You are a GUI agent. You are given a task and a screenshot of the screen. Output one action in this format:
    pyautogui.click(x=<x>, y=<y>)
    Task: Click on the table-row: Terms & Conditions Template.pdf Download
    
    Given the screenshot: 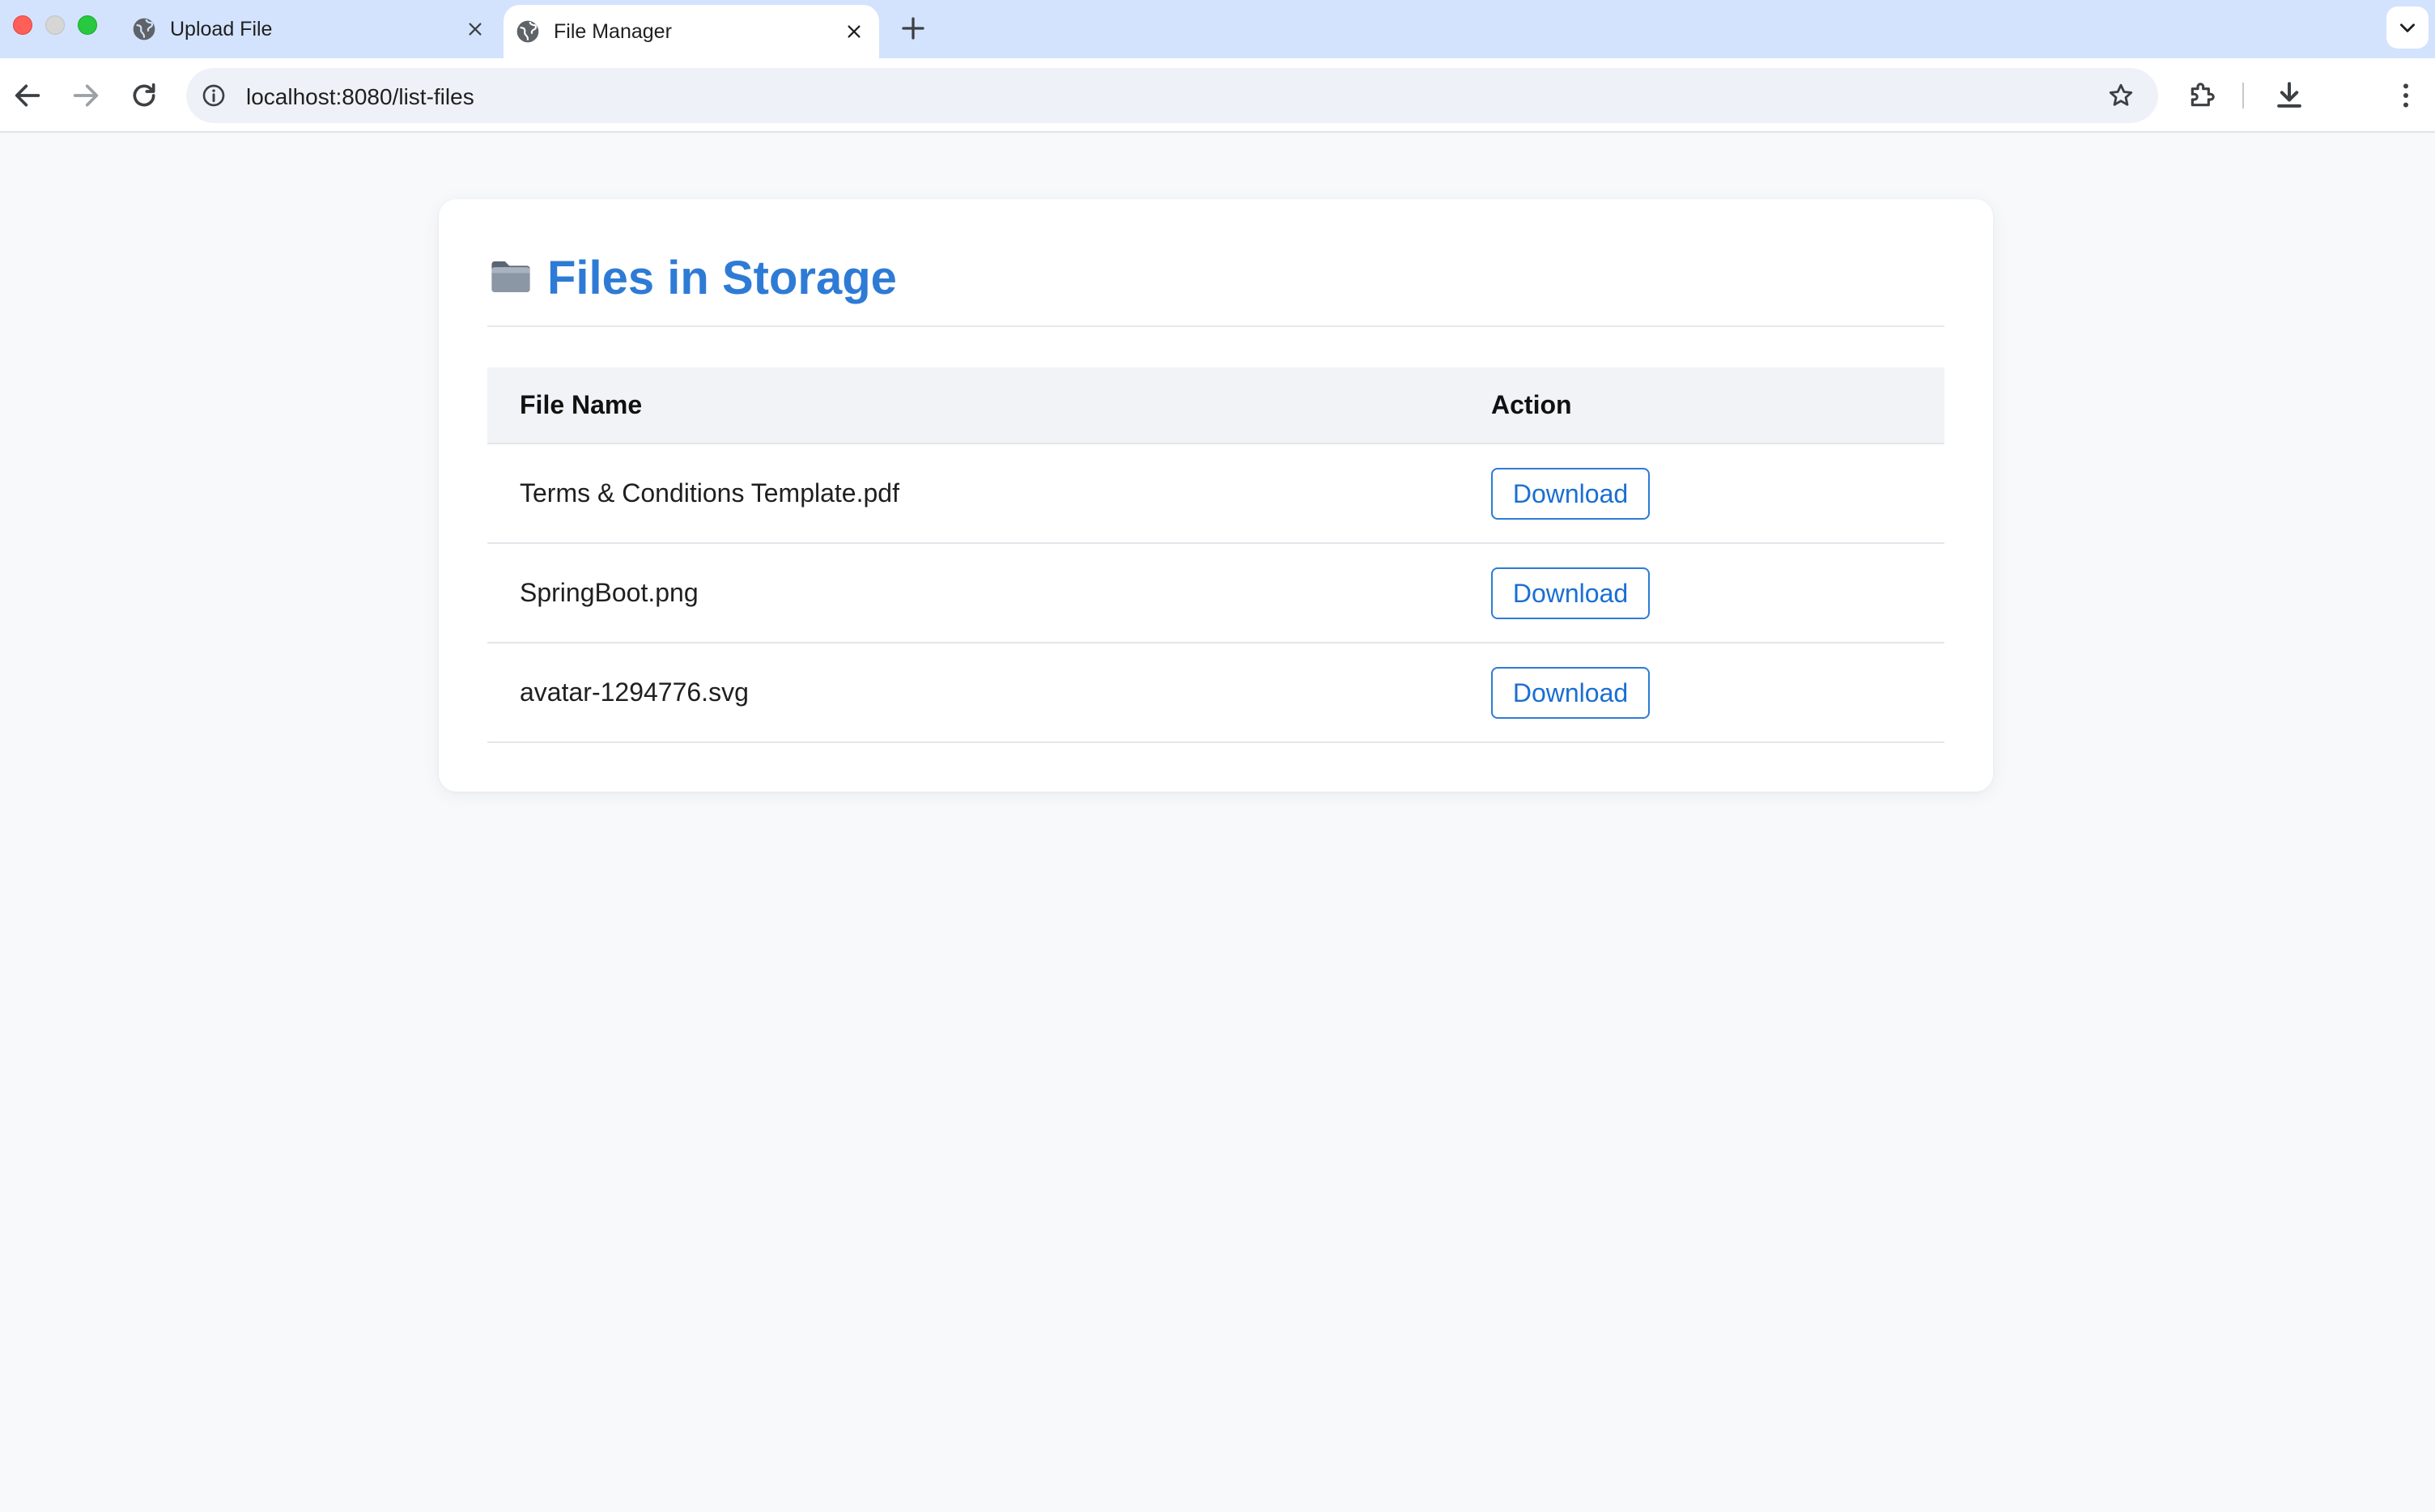 What is the action you would take?
    pyautogui.click(x=1215, y=494)
    